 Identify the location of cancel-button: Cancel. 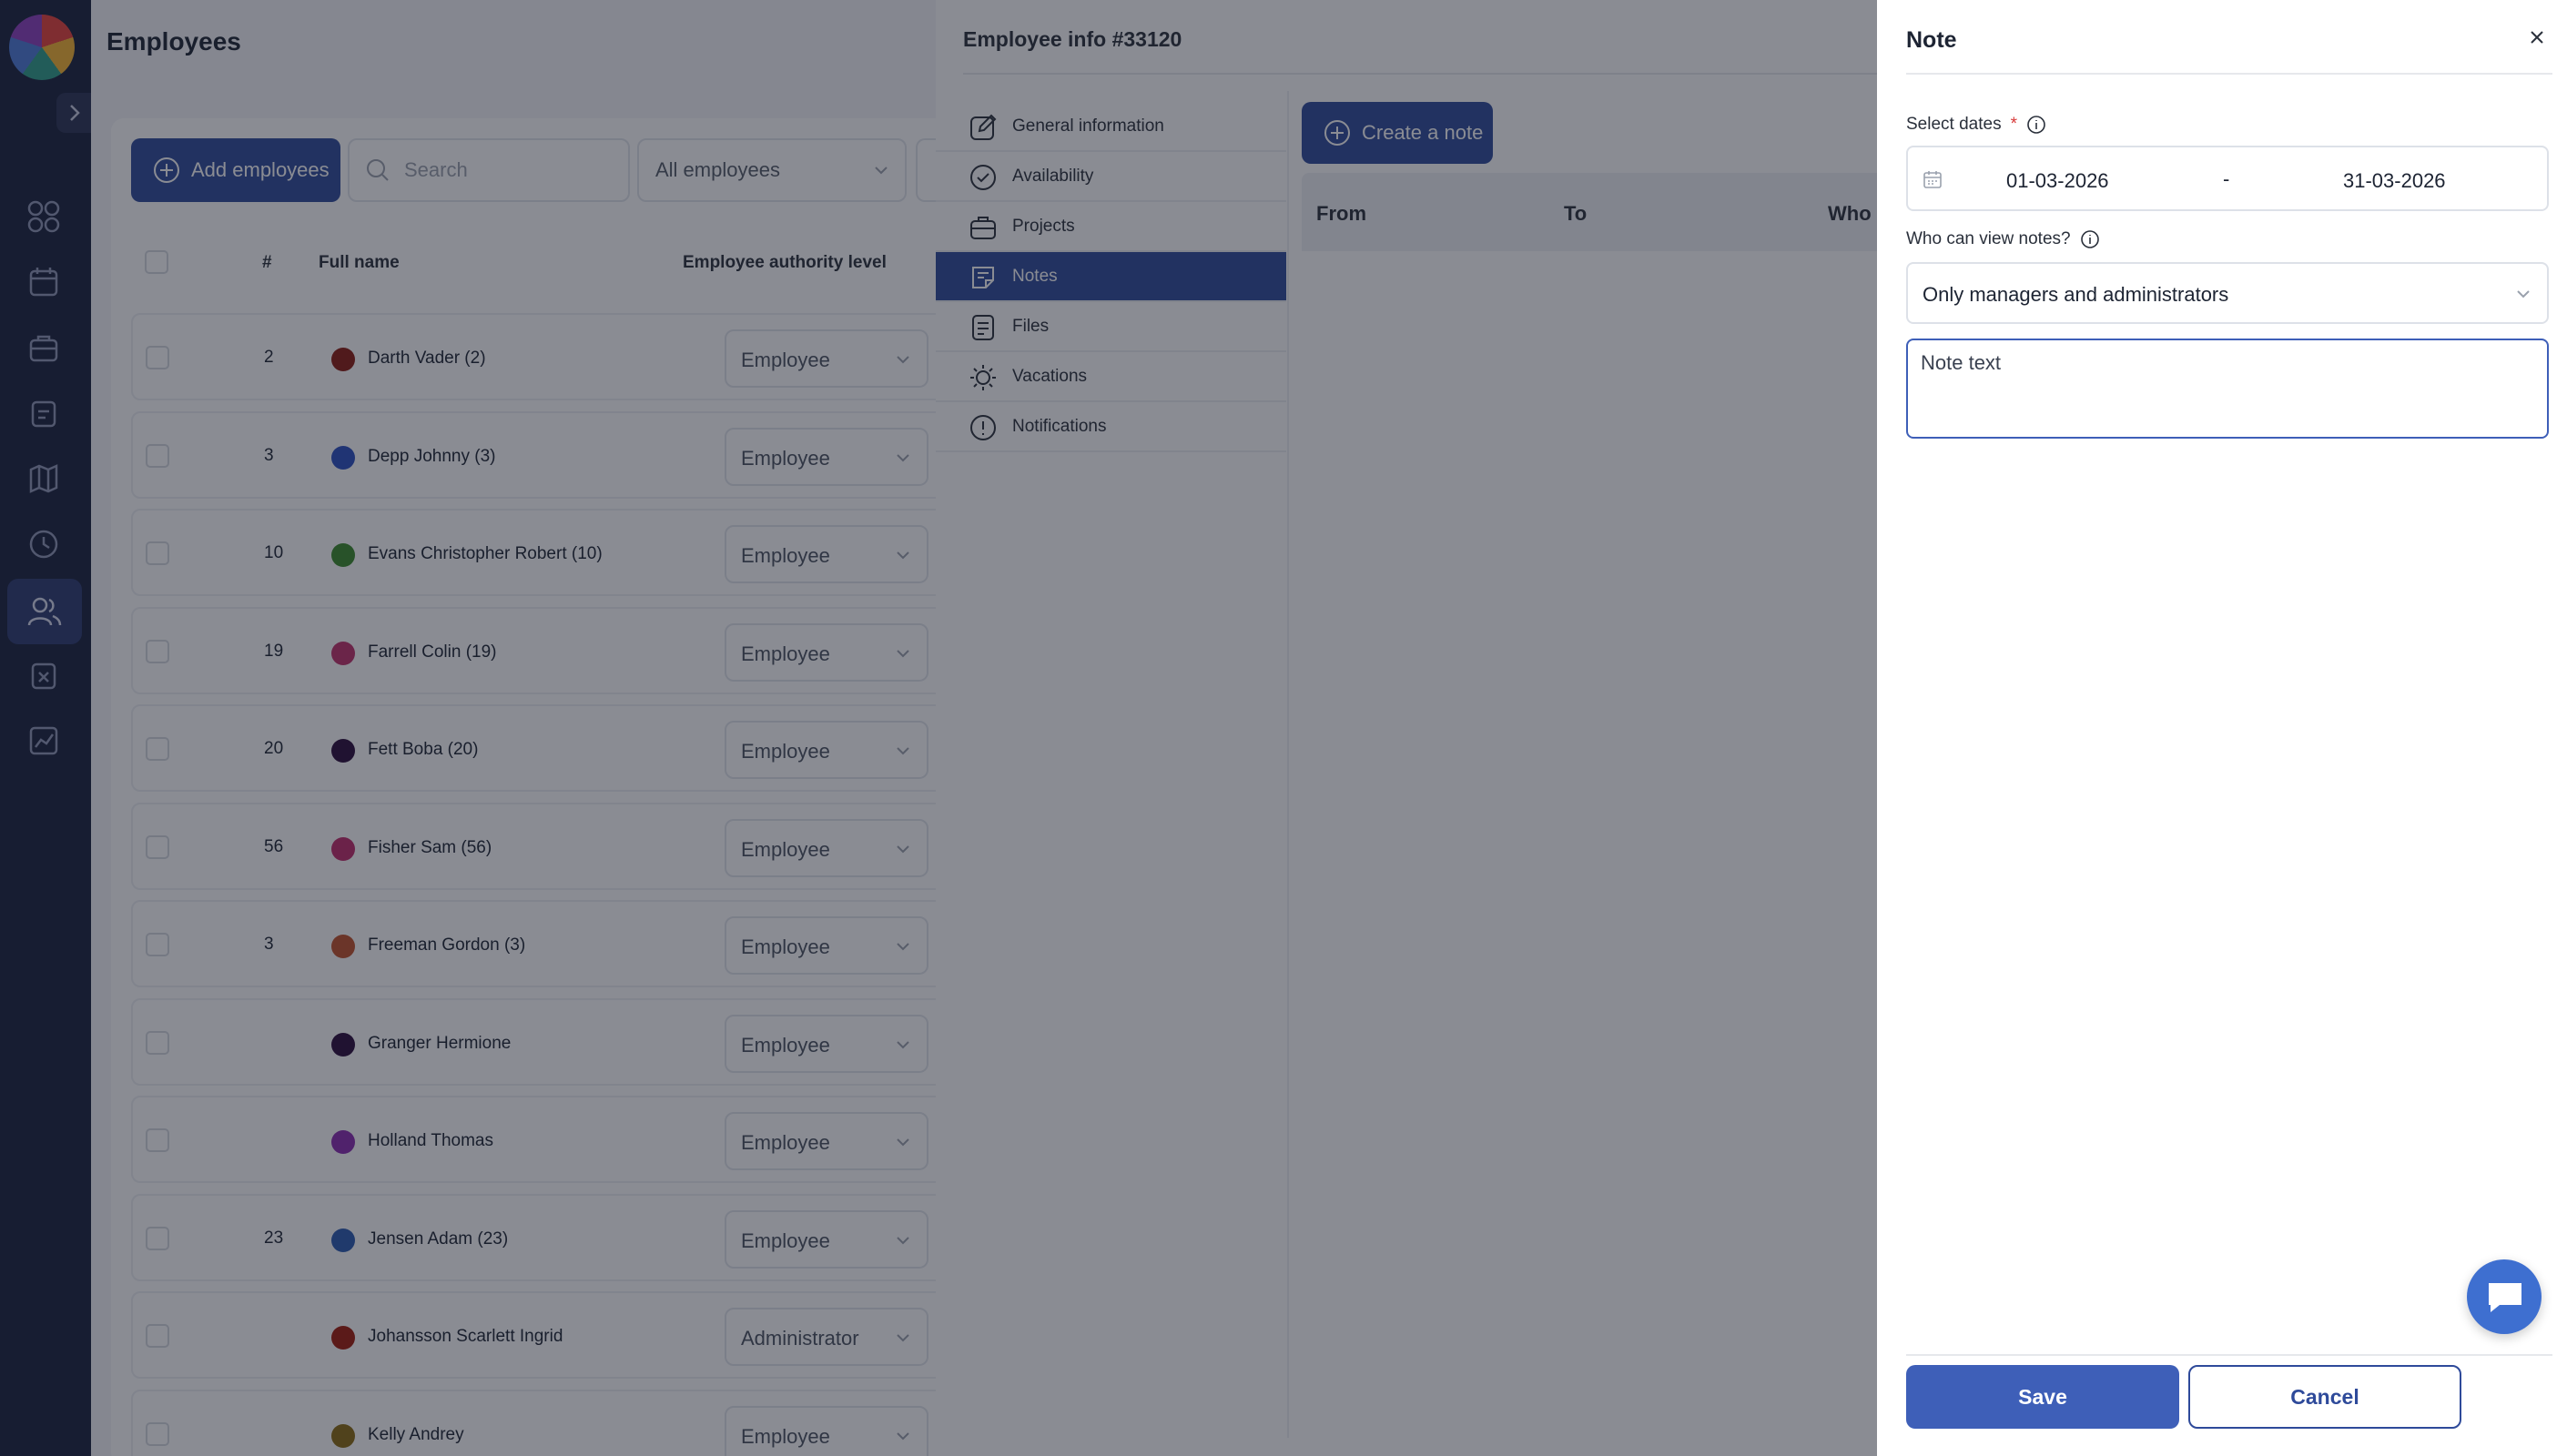
(2324, 1397).